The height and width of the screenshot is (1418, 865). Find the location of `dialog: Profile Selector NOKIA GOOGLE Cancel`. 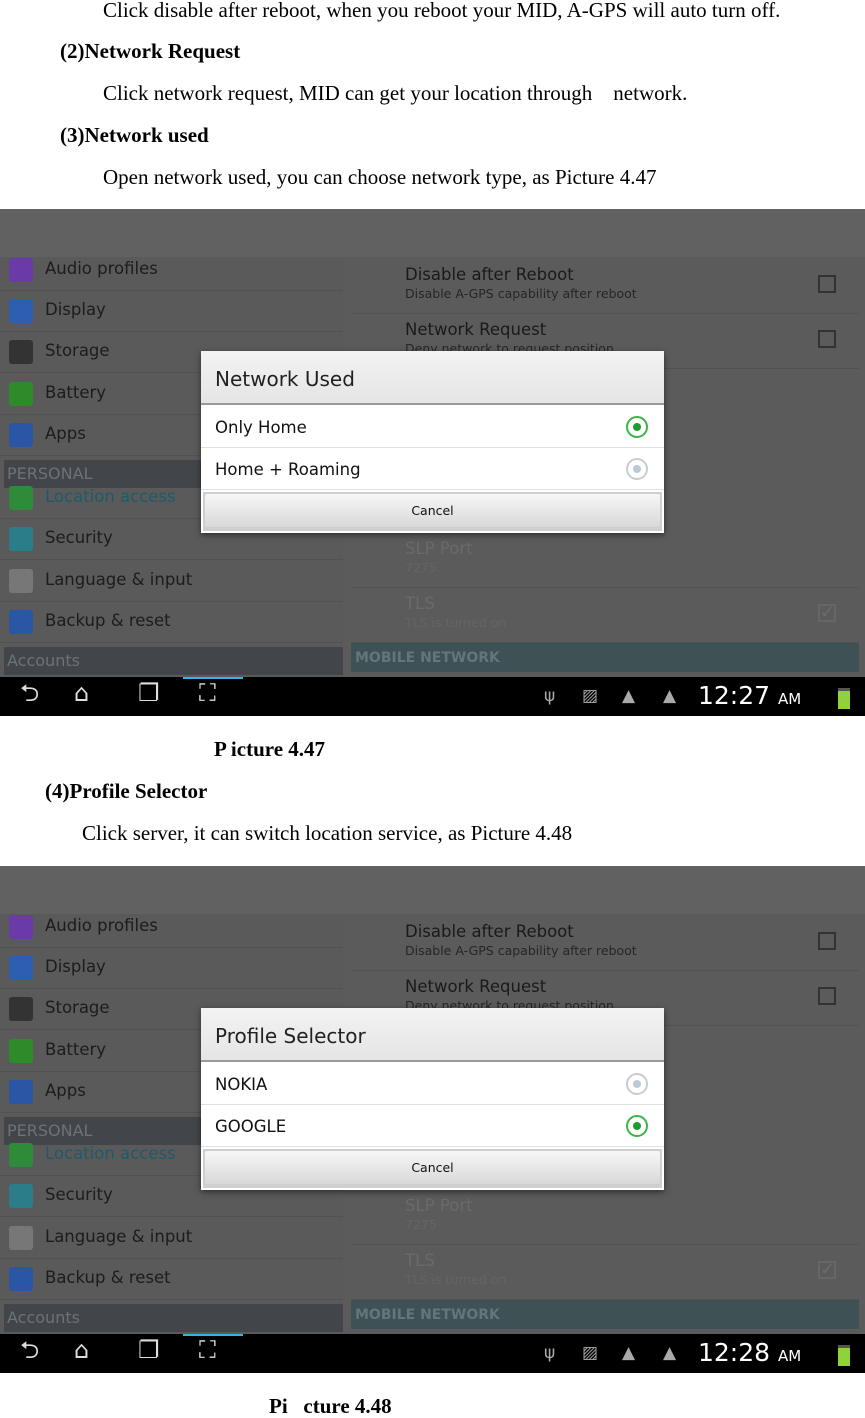

dialog: Profile Selector NOKIA GOOGLE Cancel is located at coordinates (432, 1099).